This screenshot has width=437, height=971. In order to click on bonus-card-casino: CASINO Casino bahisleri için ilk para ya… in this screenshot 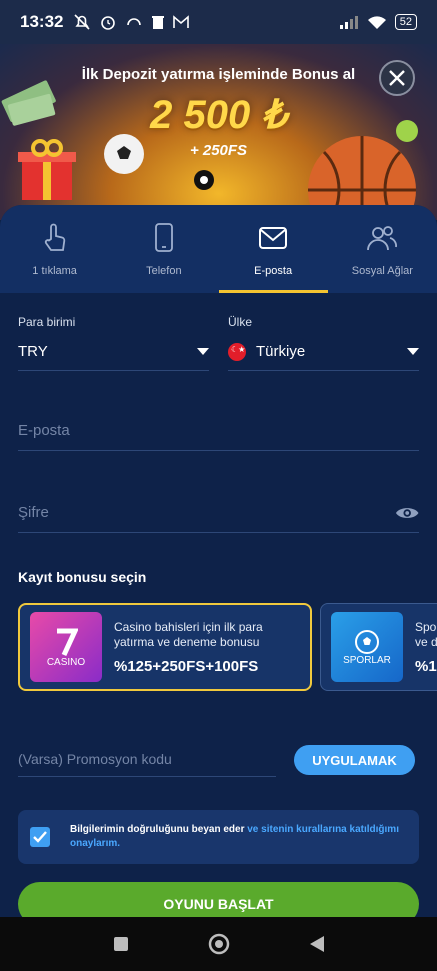, I will do `click(165, 647)`.